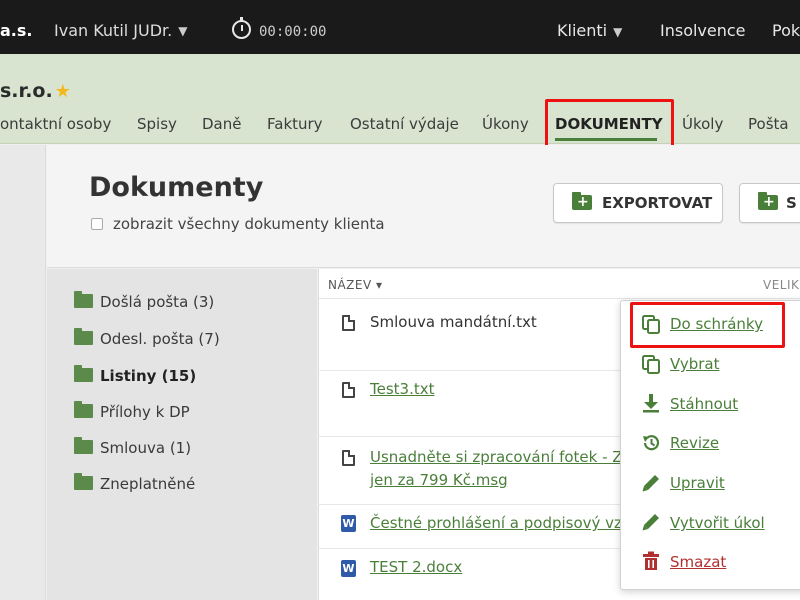 This screenshot has height=600, width=800. Describe the element at coordinates (55, 124) in the screenshot. I see `tab-kontaktni-osoby: ontaktní osoby` at that location.